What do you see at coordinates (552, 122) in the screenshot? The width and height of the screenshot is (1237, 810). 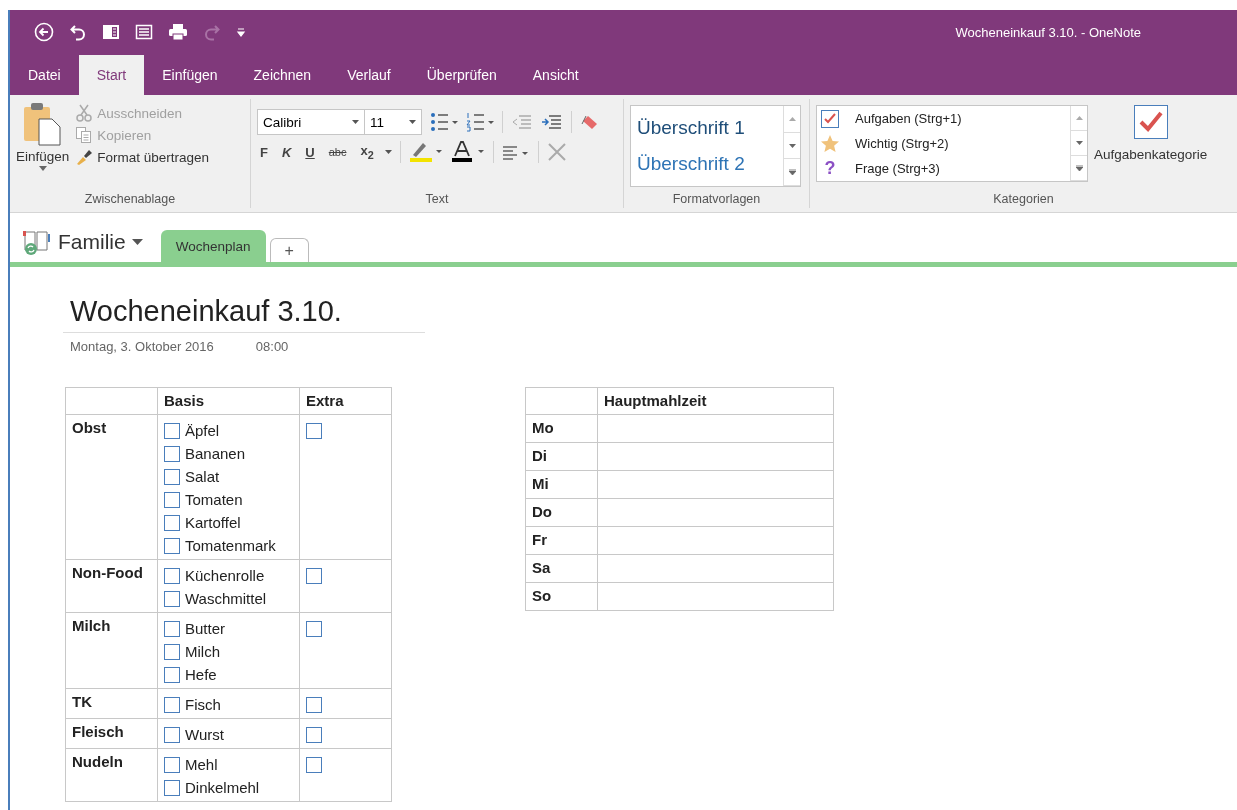 I see `indent-icon` at bounding box center [552, 122].